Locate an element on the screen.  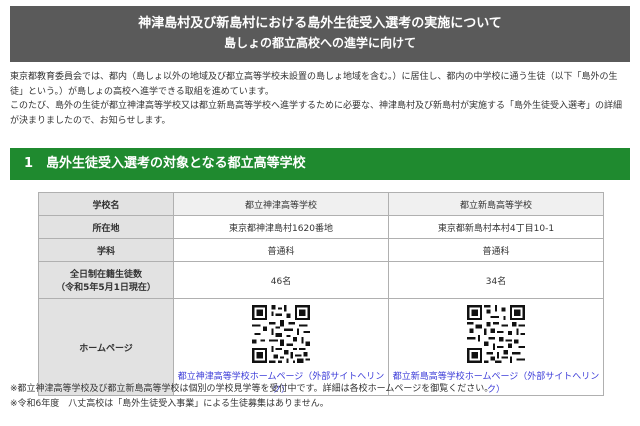
table-row: 全日制在籍生徒数 （令和5年5月1日現在） 46名 34名 is located at coordinates (321, 280).